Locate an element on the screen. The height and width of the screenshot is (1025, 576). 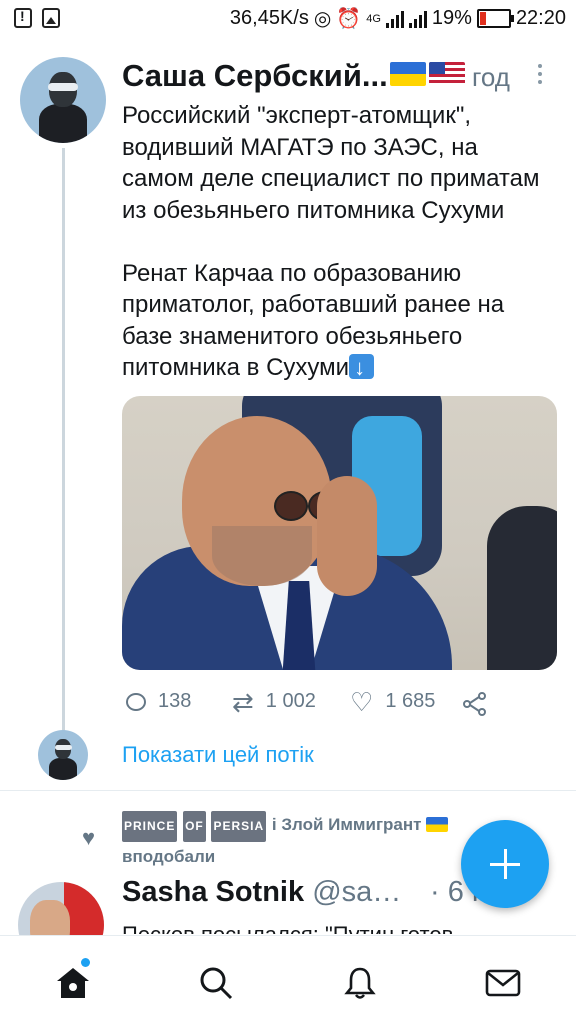
tweet2-author-name: Sasha Sotnik is located at coordinates (213, 892).